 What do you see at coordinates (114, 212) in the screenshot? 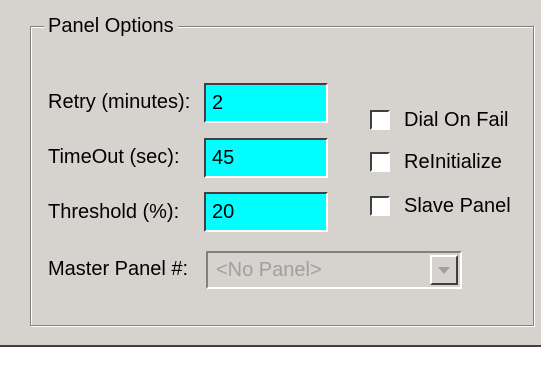
I see `threshold-label: Threshold (%):` at bounding box center [114, 212].